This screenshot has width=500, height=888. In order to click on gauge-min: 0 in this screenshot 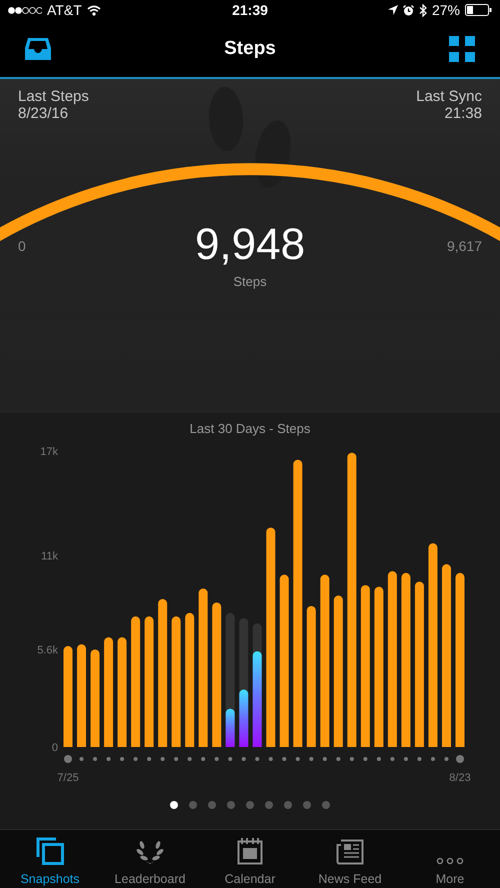, I will do `click(22, 246)`.